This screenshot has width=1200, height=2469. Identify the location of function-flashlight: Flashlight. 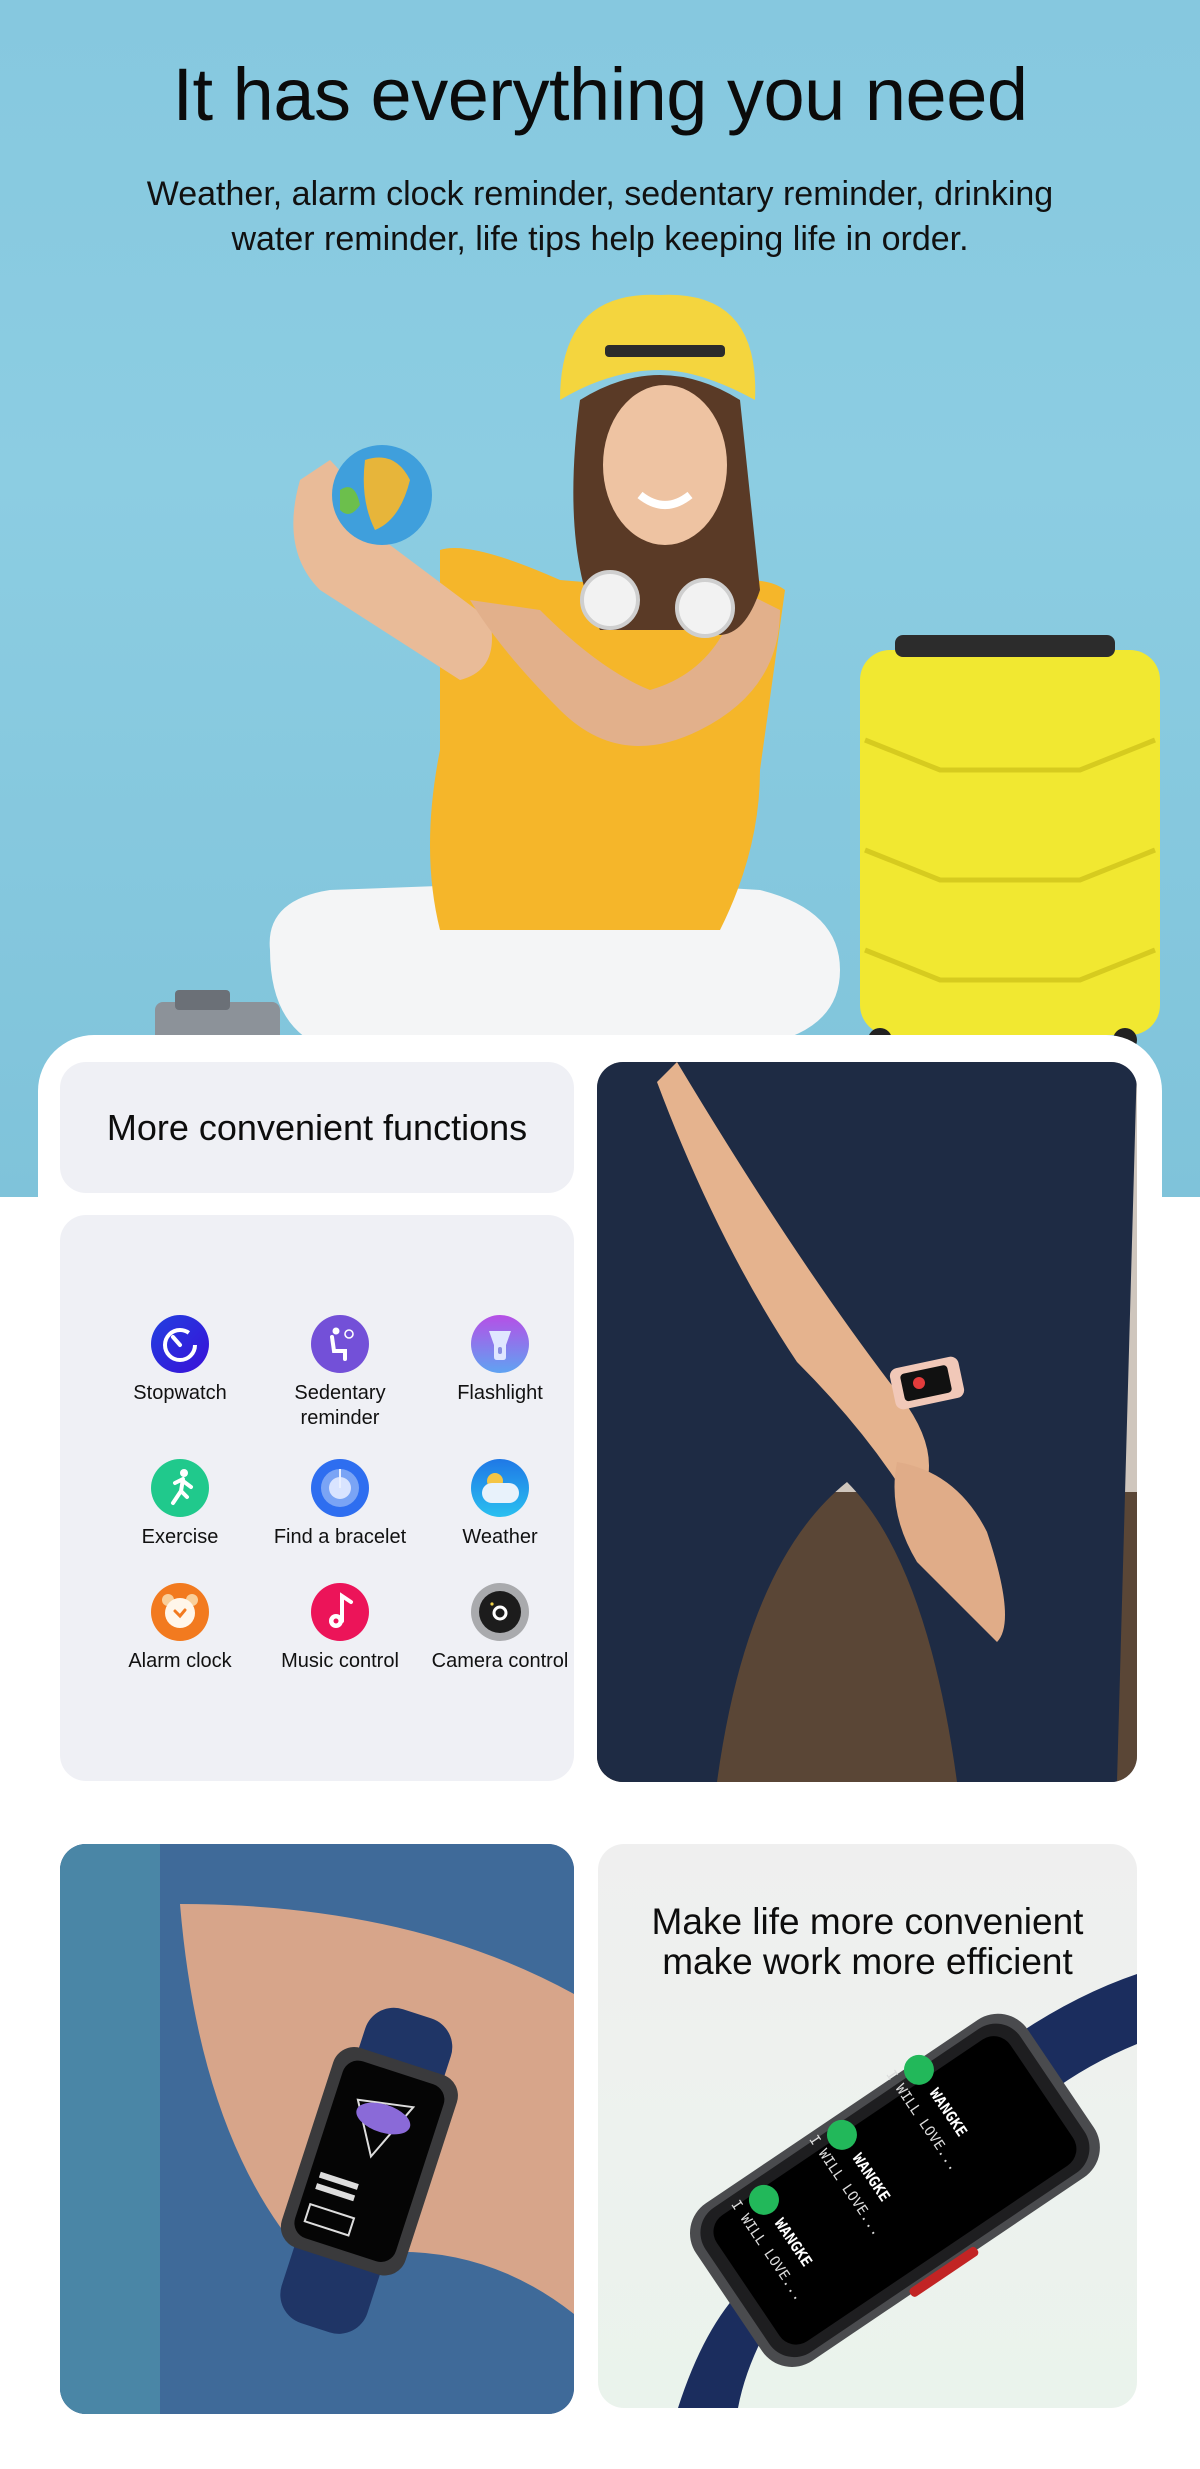
(497, 1381).